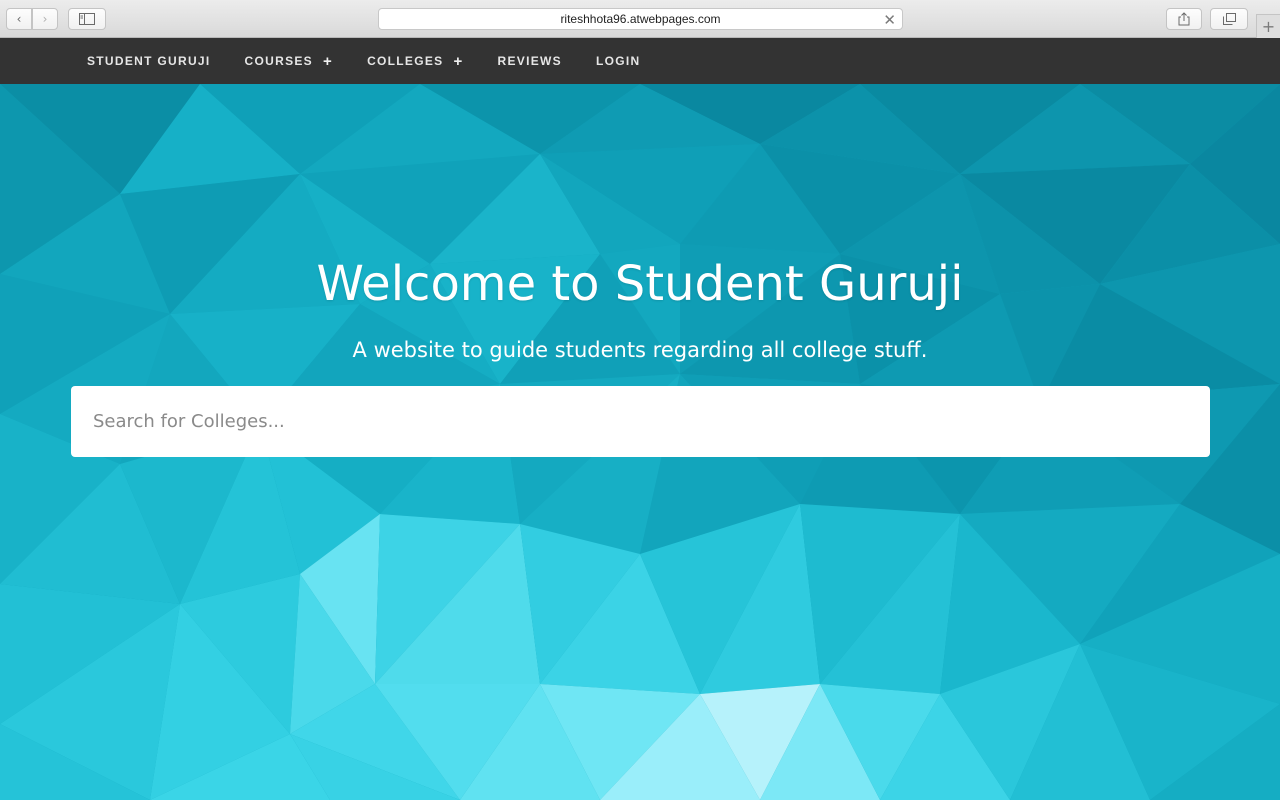 This screenshot has width=1280, height=800. I want to click on back-button: ‹, so click(19, 19).